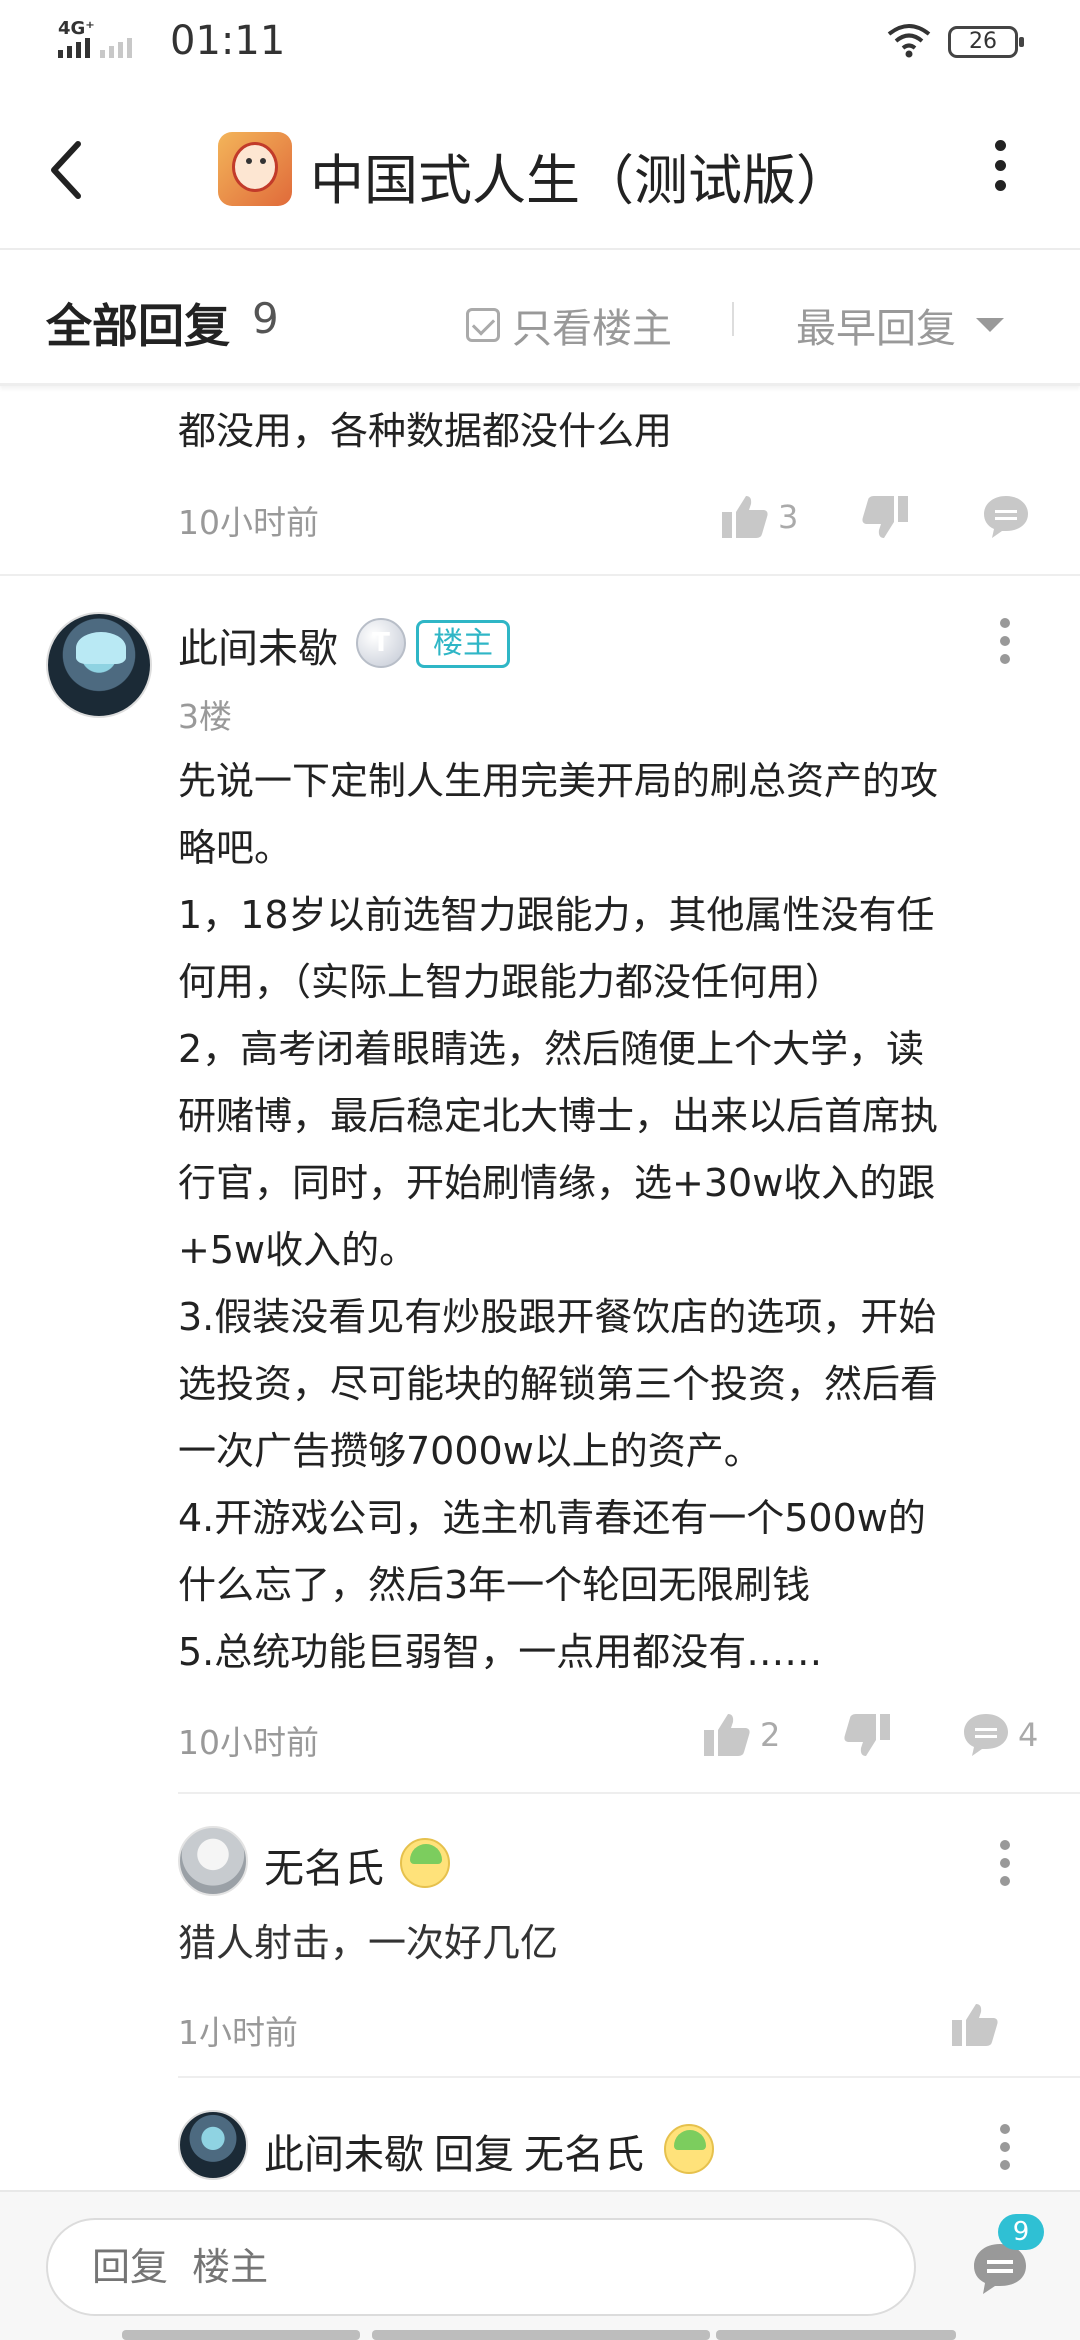 Image resolution: width=1080 pixels, height=2340 pixels. I want to click on sub-reply-author: 此间未歇, so click(344, 2155).